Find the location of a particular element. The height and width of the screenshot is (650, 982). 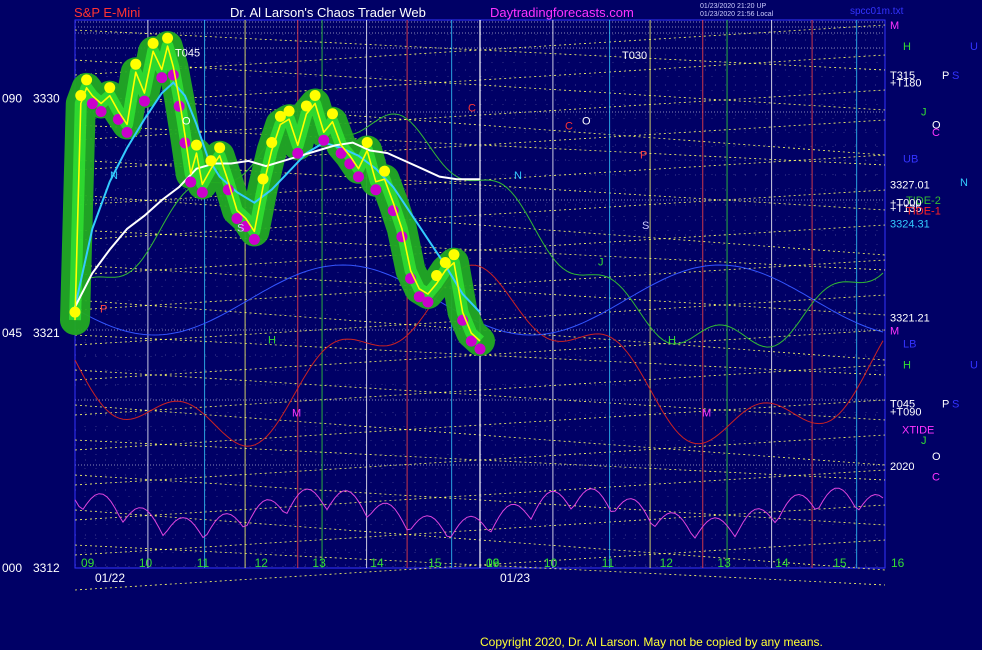

y-tick-value: 3330 is located at coordinates (46, 98).